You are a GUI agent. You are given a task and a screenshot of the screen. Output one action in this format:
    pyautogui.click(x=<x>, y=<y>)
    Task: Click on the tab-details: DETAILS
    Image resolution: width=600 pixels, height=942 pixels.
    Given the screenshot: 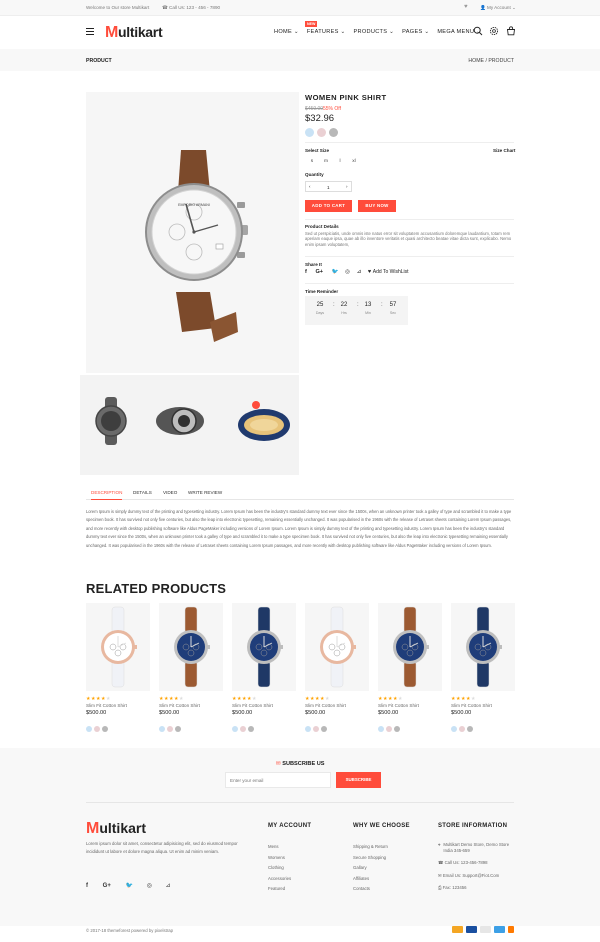 What is the action you would take?
    pyautogui.click(x=142, y=492)
    